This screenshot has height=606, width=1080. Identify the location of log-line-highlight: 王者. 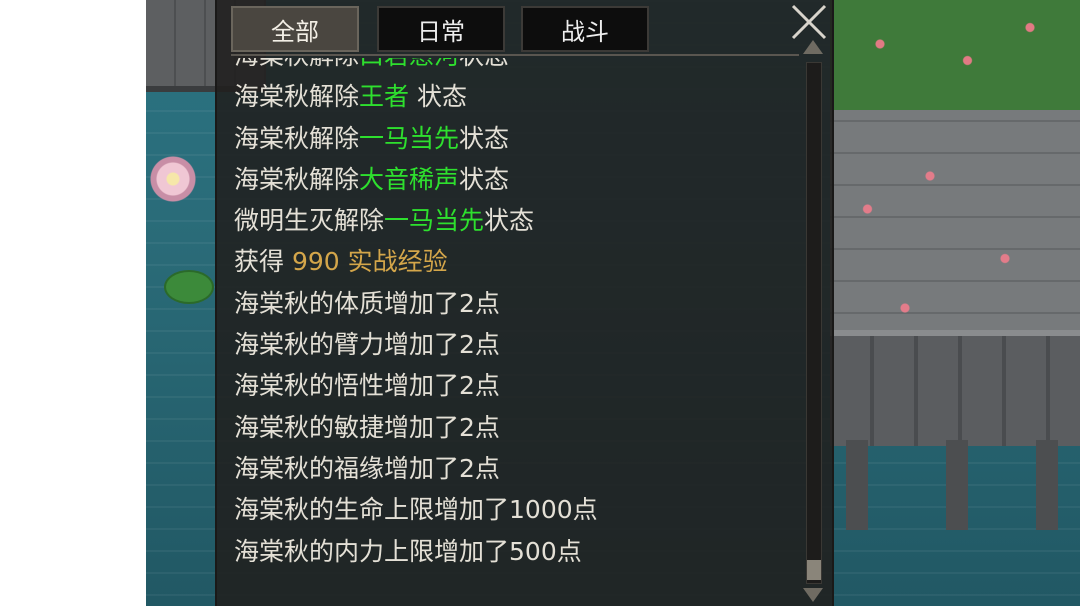
(388, 97).